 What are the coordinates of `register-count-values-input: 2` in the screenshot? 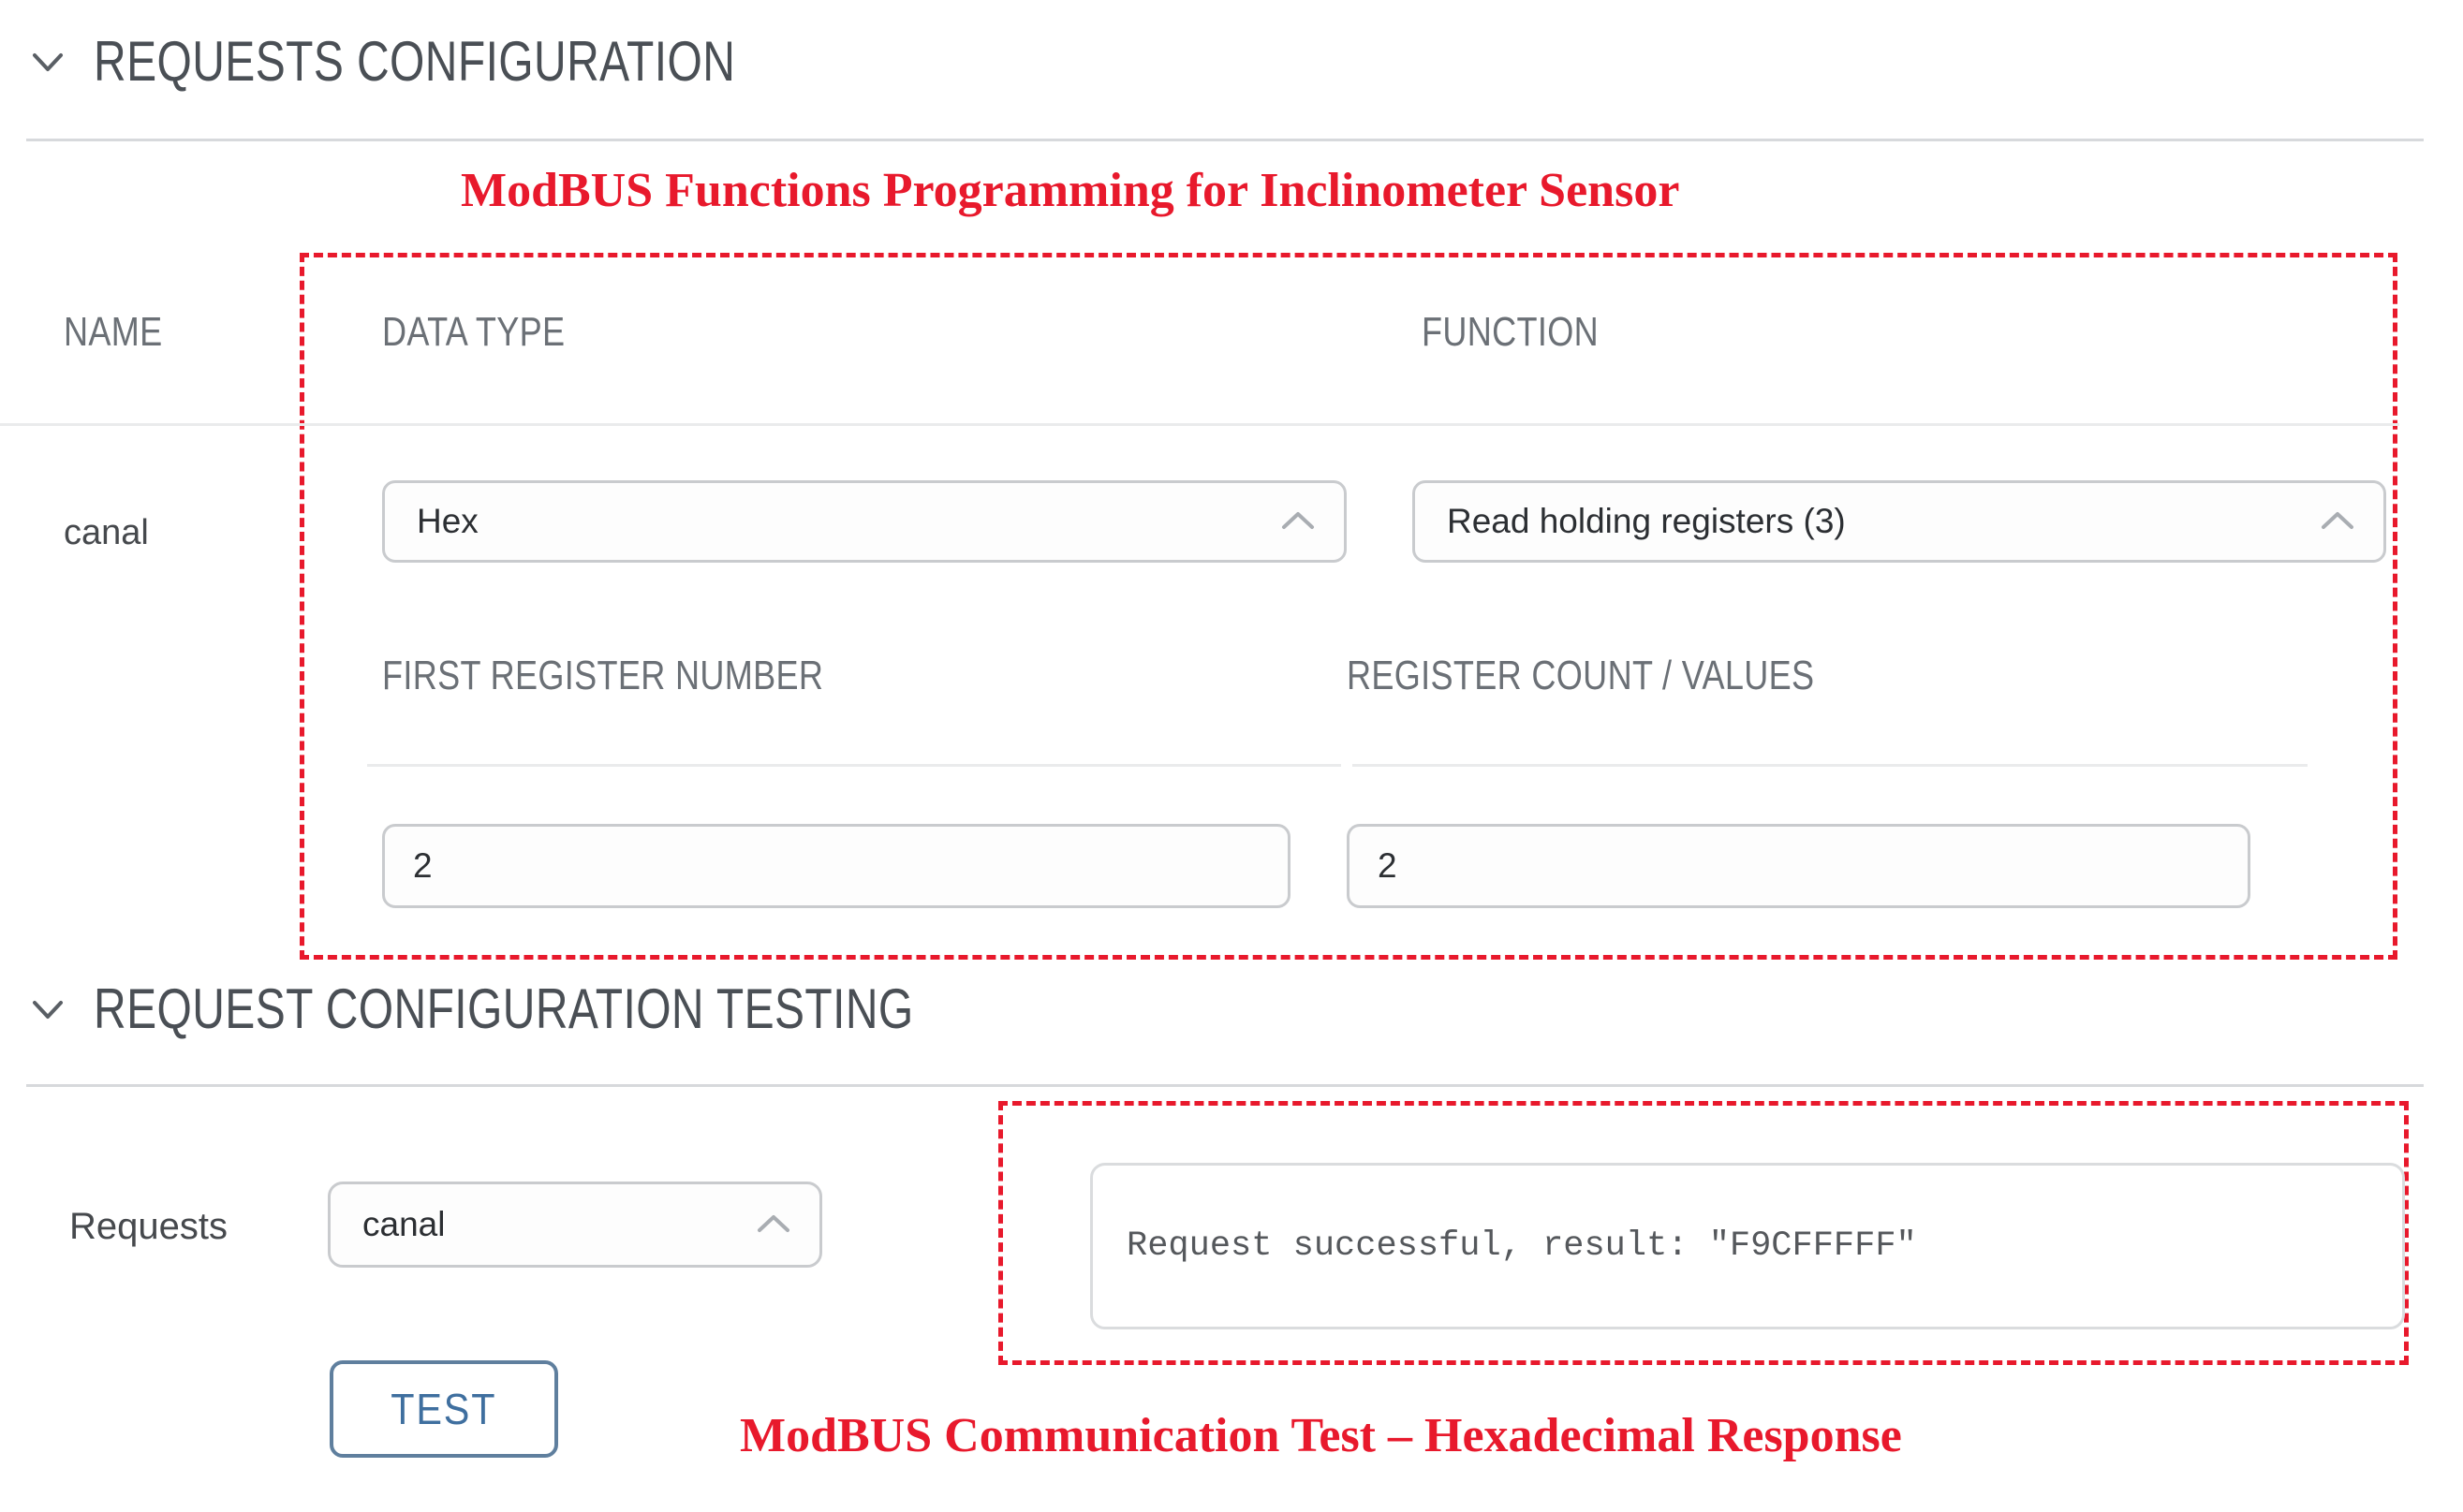 It's located at (1798, 866).